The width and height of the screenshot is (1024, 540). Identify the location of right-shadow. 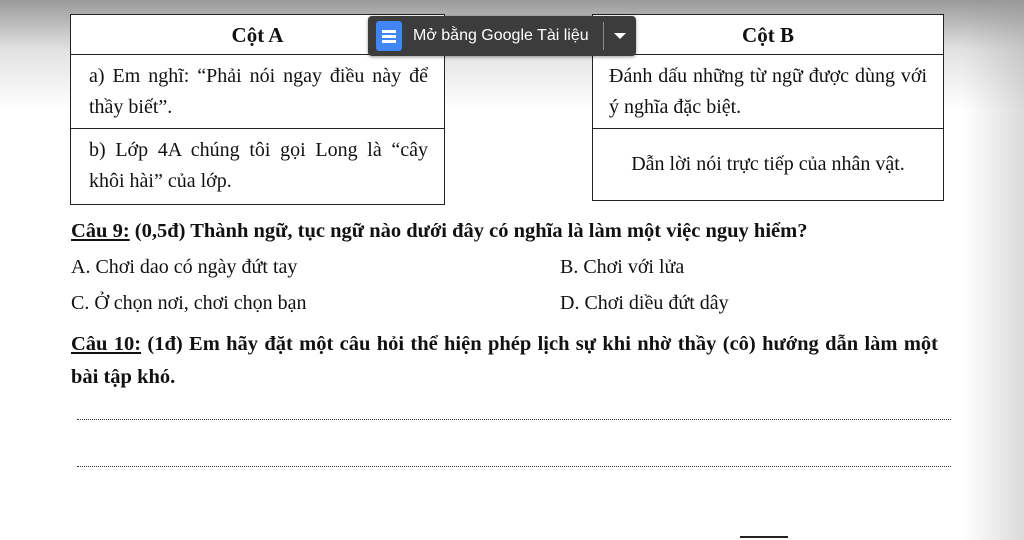
(994, 270).